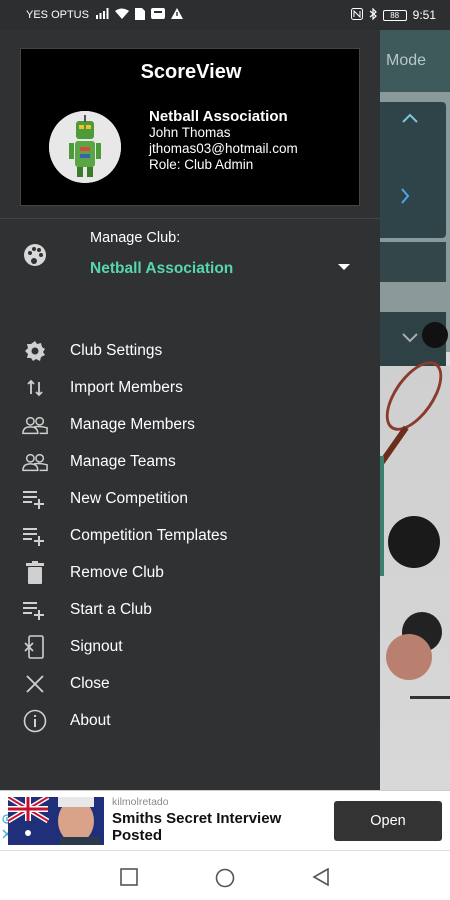 This screenshot has height=900, width=450. I want to click on battery-level: 88, so click(395, 15).